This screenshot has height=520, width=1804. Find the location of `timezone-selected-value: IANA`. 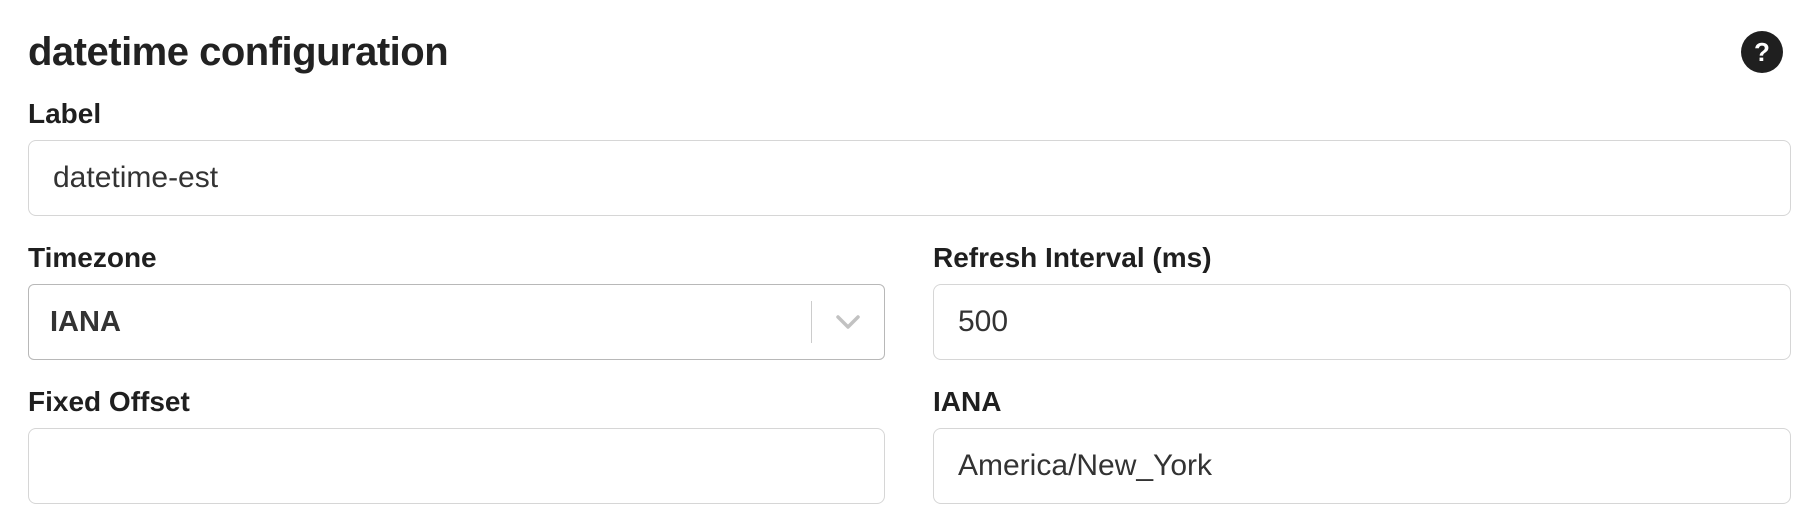

timezone-selected-value: IANA is located at coordinates (85, 321).